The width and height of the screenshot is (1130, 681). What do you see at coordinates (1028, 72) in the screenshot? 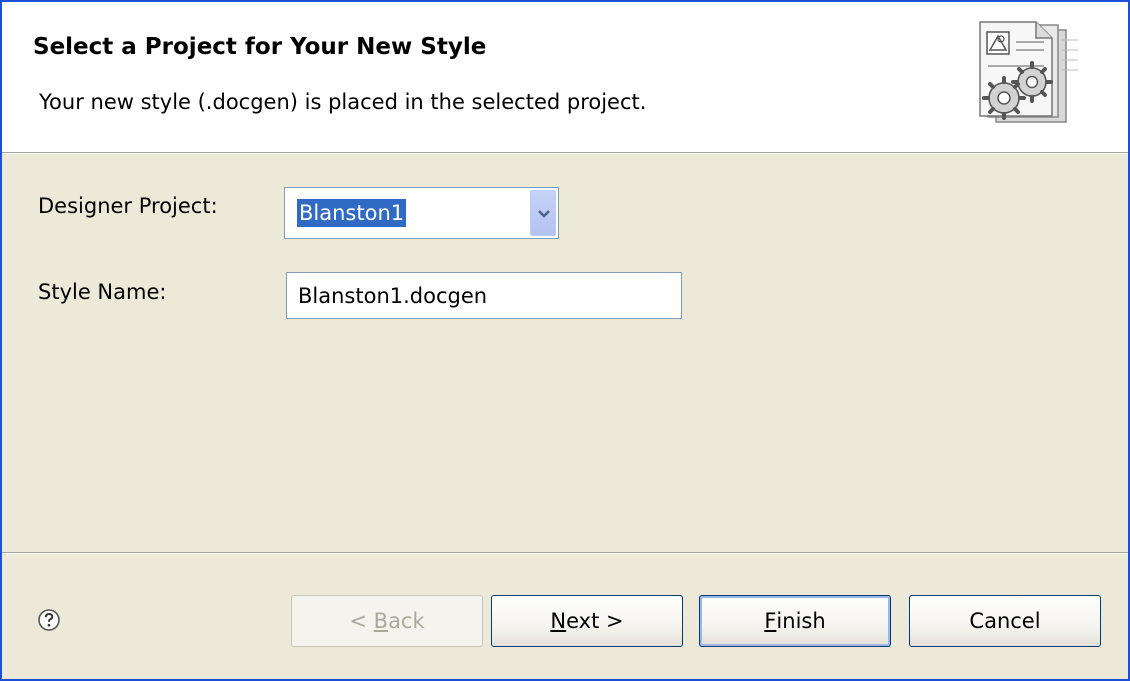
I see `document-gears-icon` at bounding box center [1028, 72].